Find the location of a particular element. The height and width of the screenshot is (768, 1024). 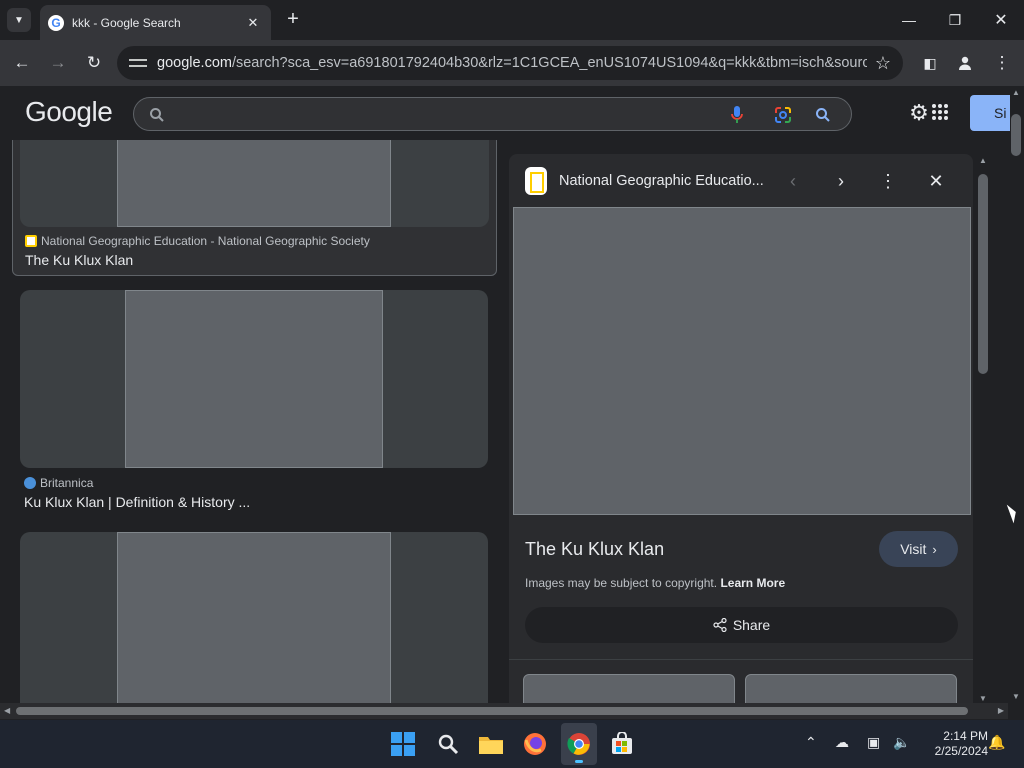

site-info-icon is located at coordinates (138, 63).